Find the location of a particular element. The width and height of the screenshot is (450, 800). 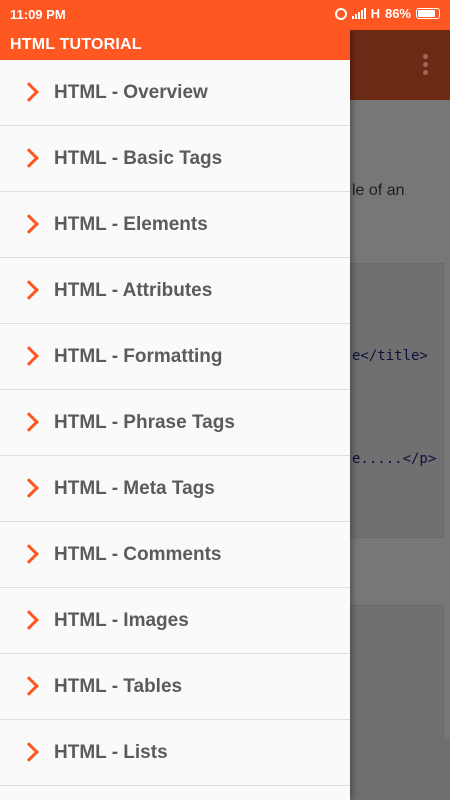

drawer-item-label: HTML - Tables is located at coordinates (118, 686).